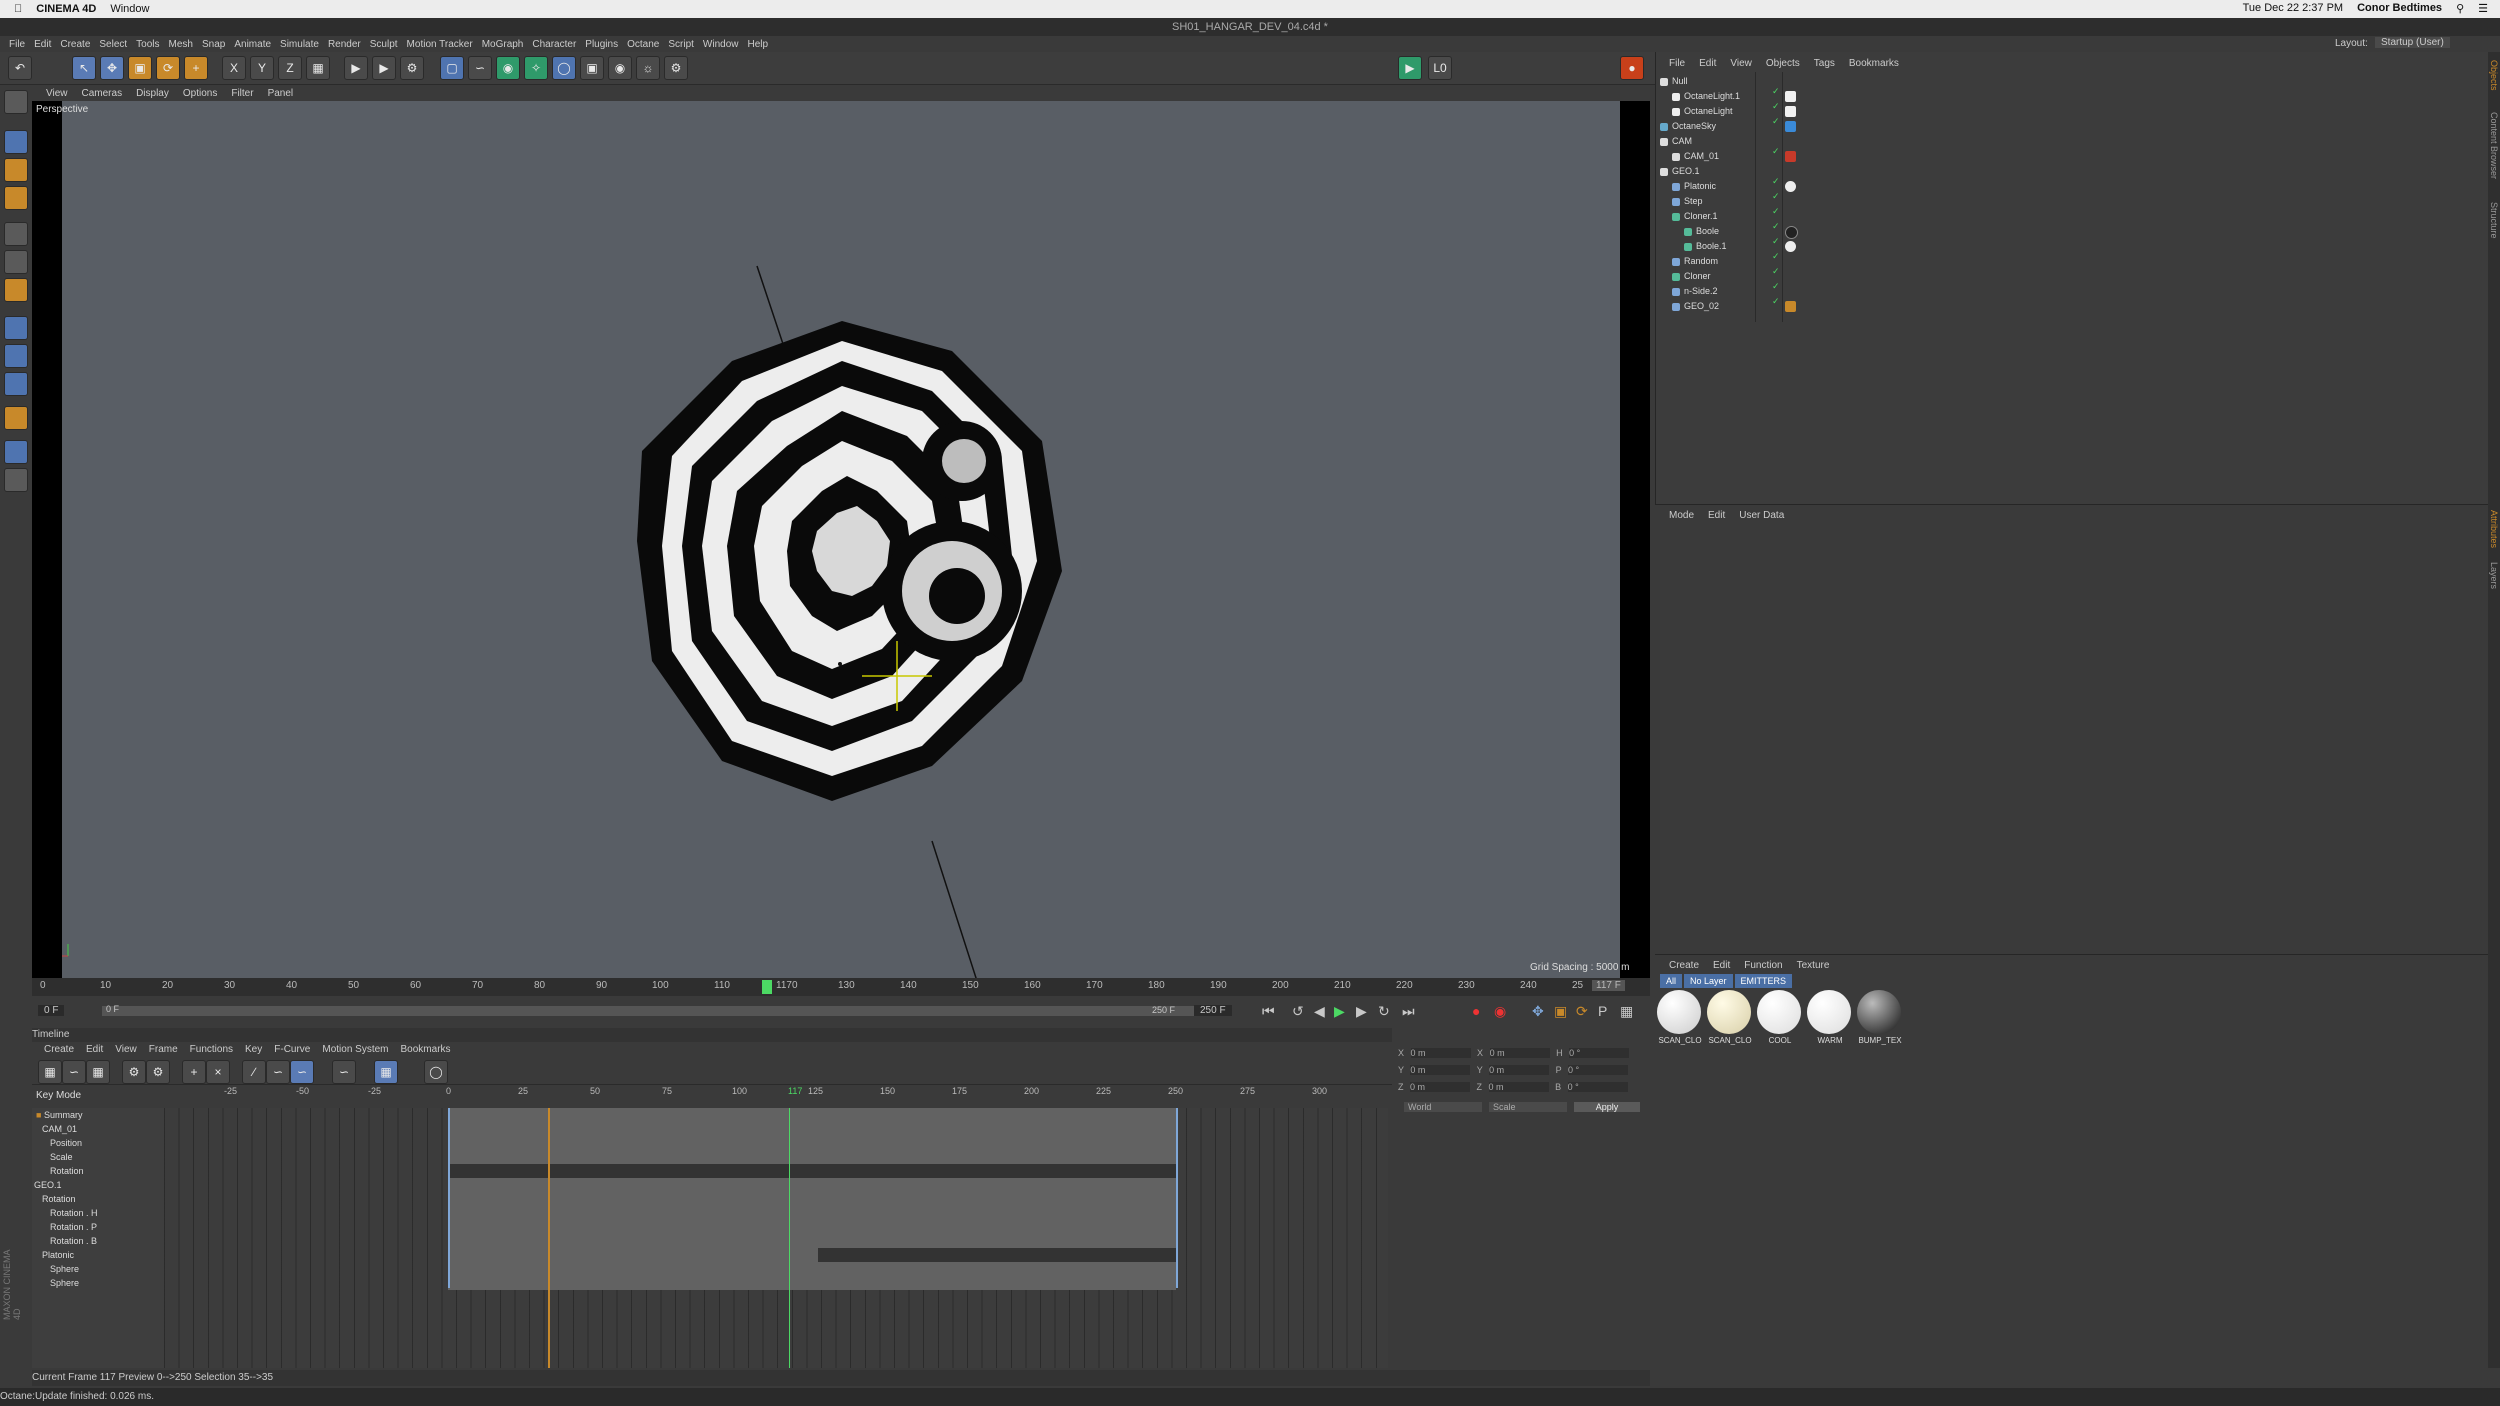 This screenshot has width=2500, height=1406. What do you see at coordinates (16, 102) in the screenshot?
I see `make-editable-icon` at bounding box center [16, 102].